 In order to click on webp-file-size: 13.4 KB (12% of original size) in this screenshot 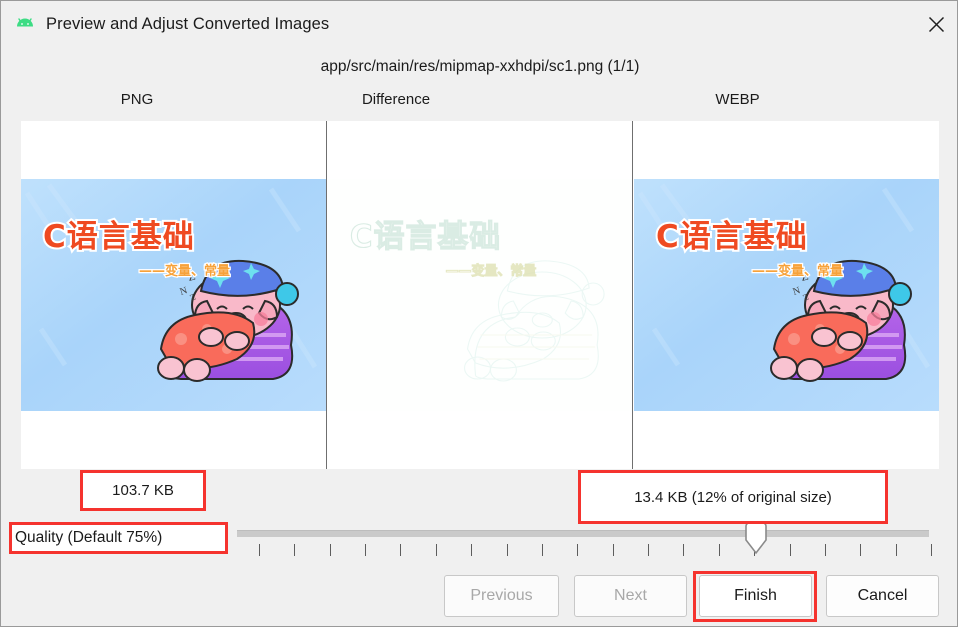, I will do `click(733, 497)`.